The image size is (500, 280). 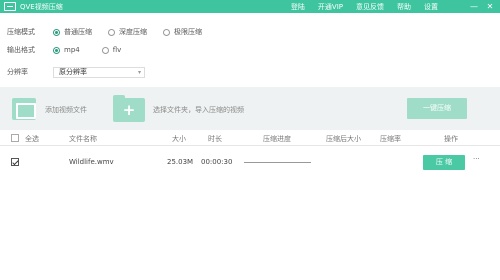 What do you see at coordinates (91, 162) in the screenshot?
I see `row-filename: Wildlife.wmv` at bounding box center [91, 162].